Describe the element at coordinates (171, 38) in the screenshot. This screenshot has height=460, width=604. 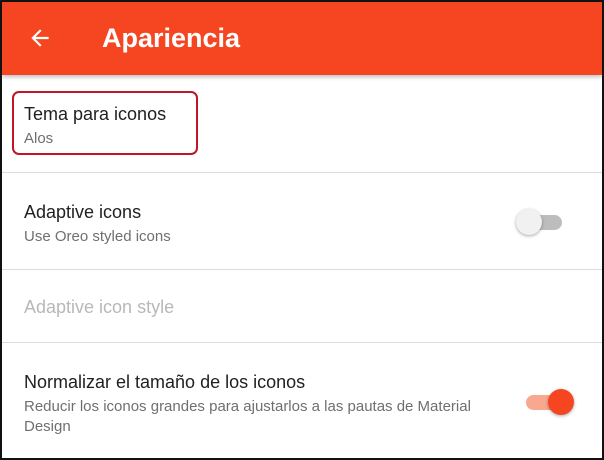
I see `page-title: Apariencia` at that location.